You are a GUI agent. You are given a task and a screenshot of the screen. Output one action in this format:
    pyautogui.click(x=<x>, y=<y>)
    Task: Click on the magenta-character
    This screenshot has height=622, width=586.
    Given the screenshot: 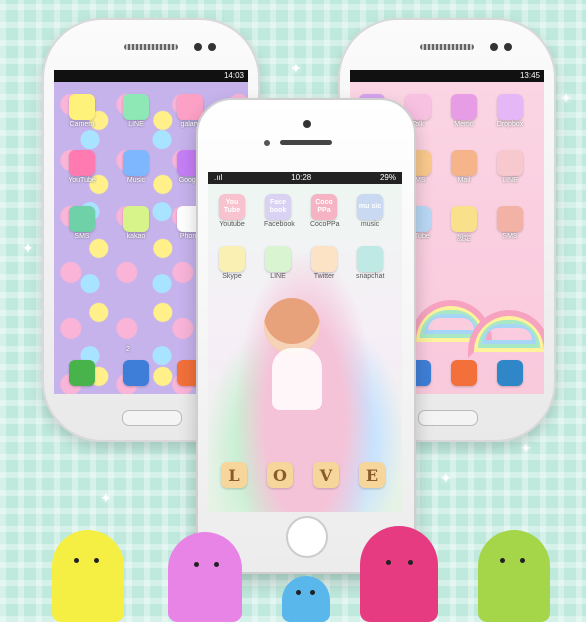 What is the action you would take?
    pyautogui.click(x=399, y=574)
    